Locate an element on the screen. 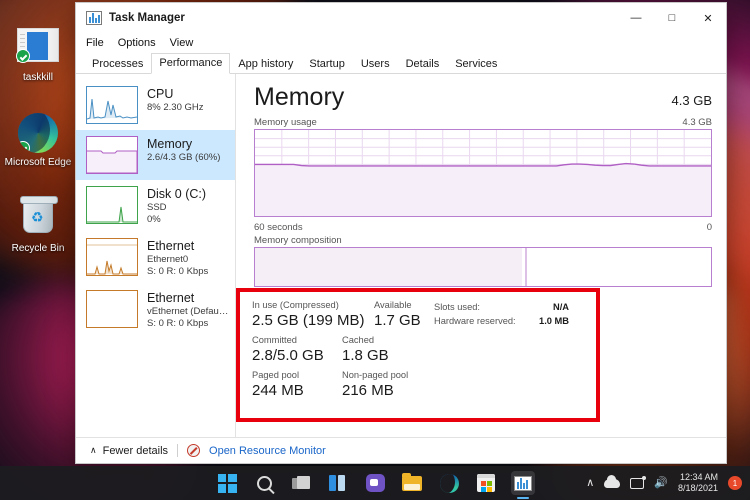  teams-button is located at coordinates (375, 483).